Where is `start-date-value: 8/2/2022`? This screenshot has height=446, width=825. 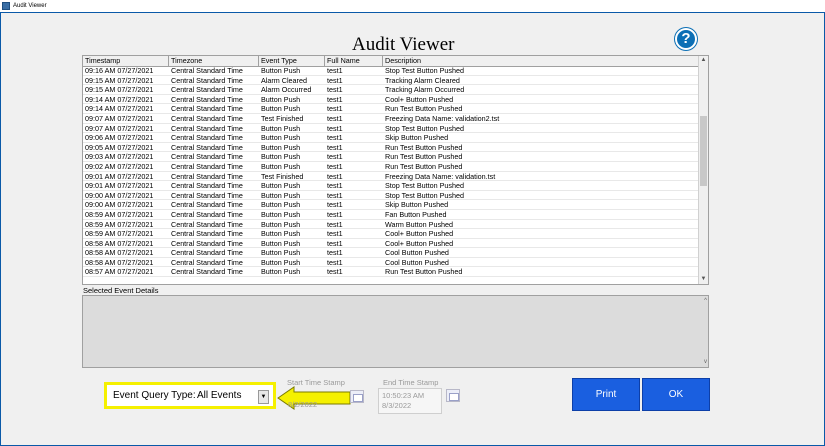 start-date-value: 8/2/2022 is located at coordinates (303, 404).